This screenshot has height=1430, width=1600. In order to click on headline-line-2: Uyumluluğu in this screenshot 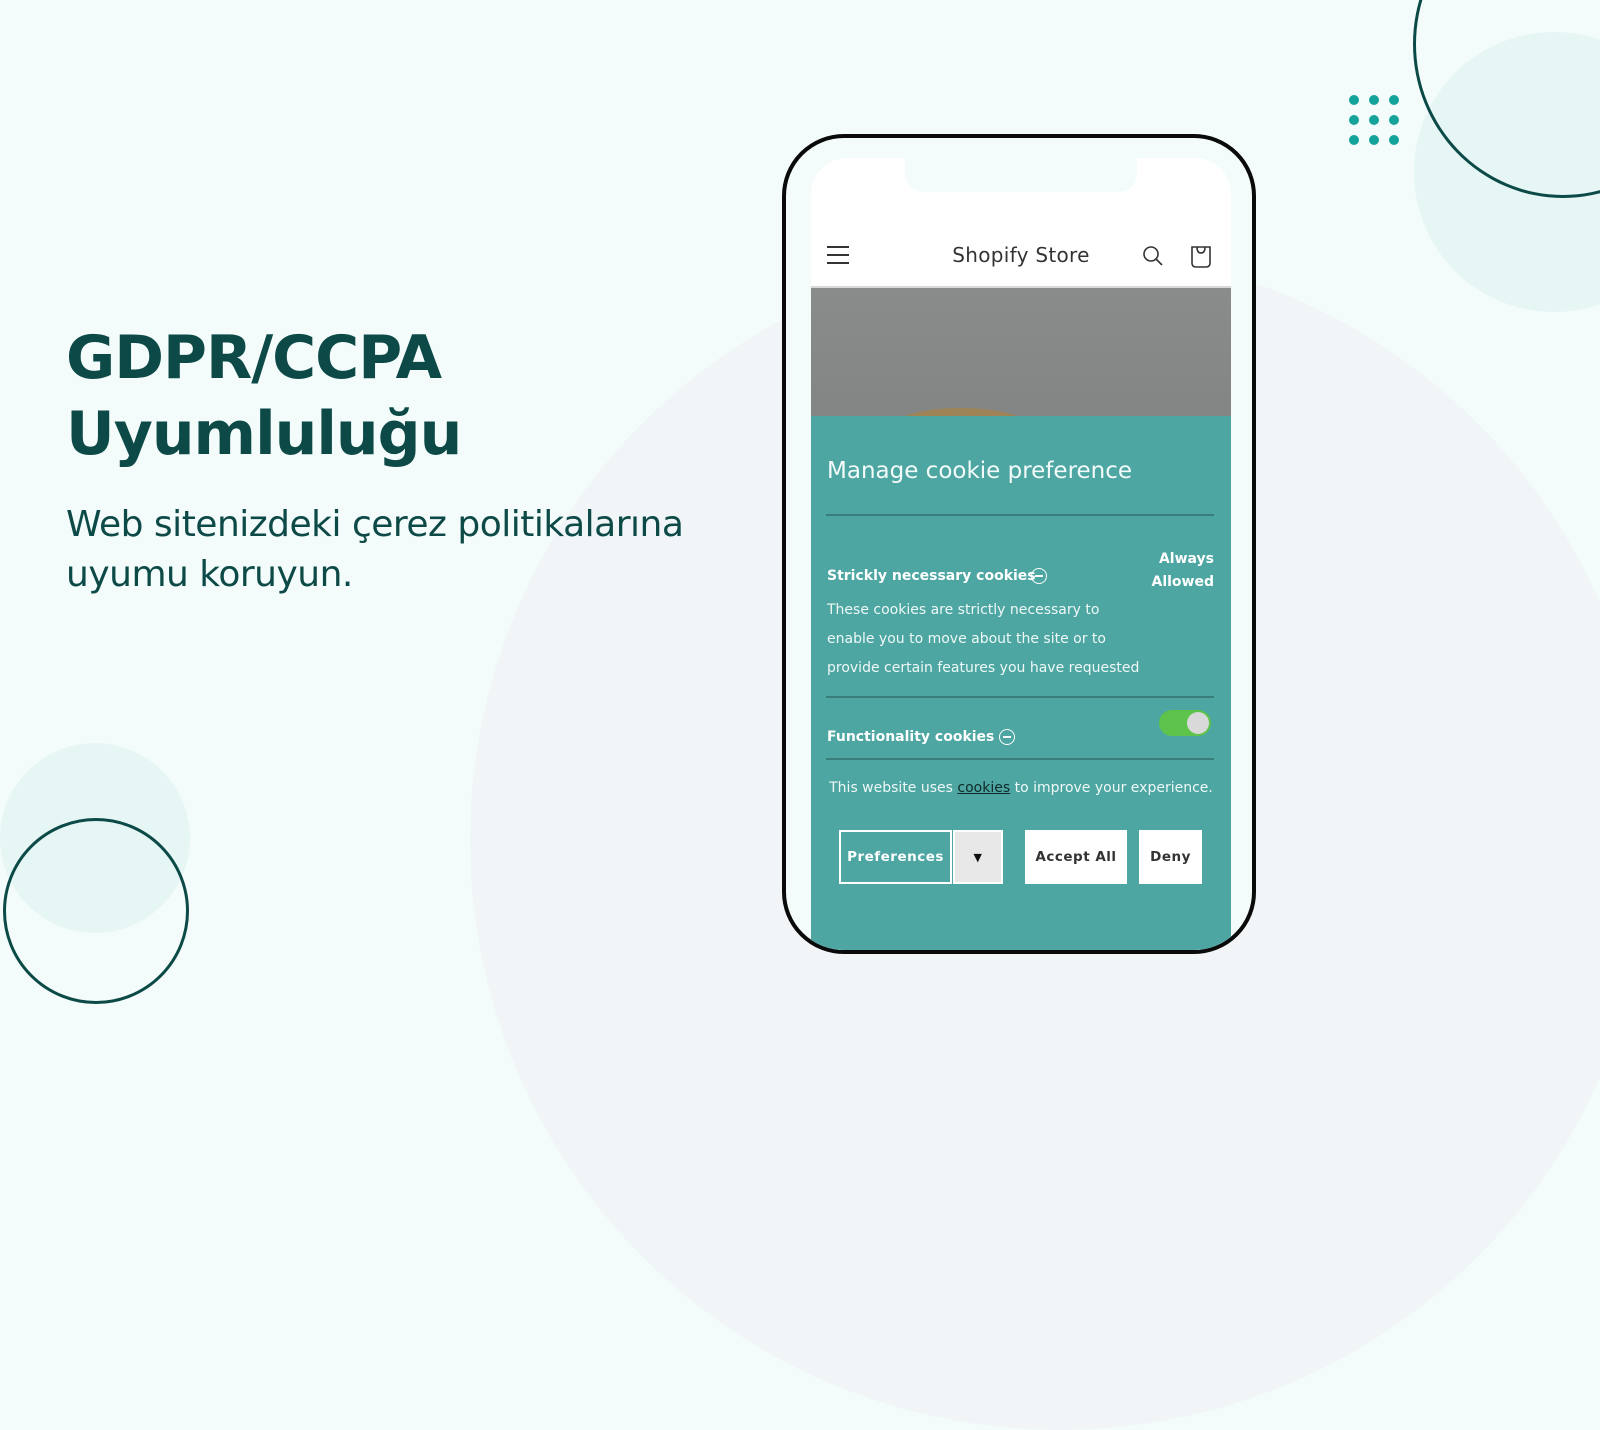, I will do `click(264, 434)`.